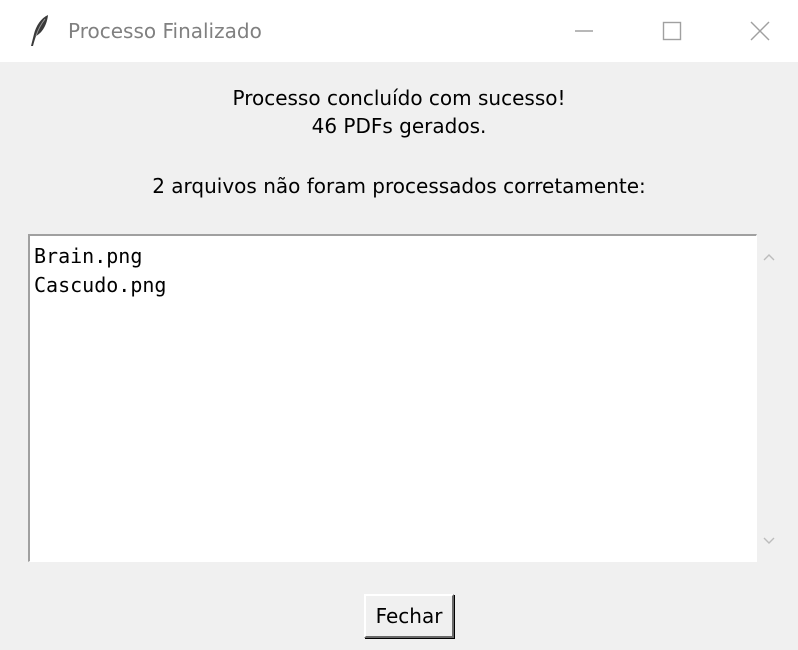 The image size is (798, 650). Describe the element at coordinates (399, 31) in the screenshot. I see `title-bar: Processo Finalizado` at that location.